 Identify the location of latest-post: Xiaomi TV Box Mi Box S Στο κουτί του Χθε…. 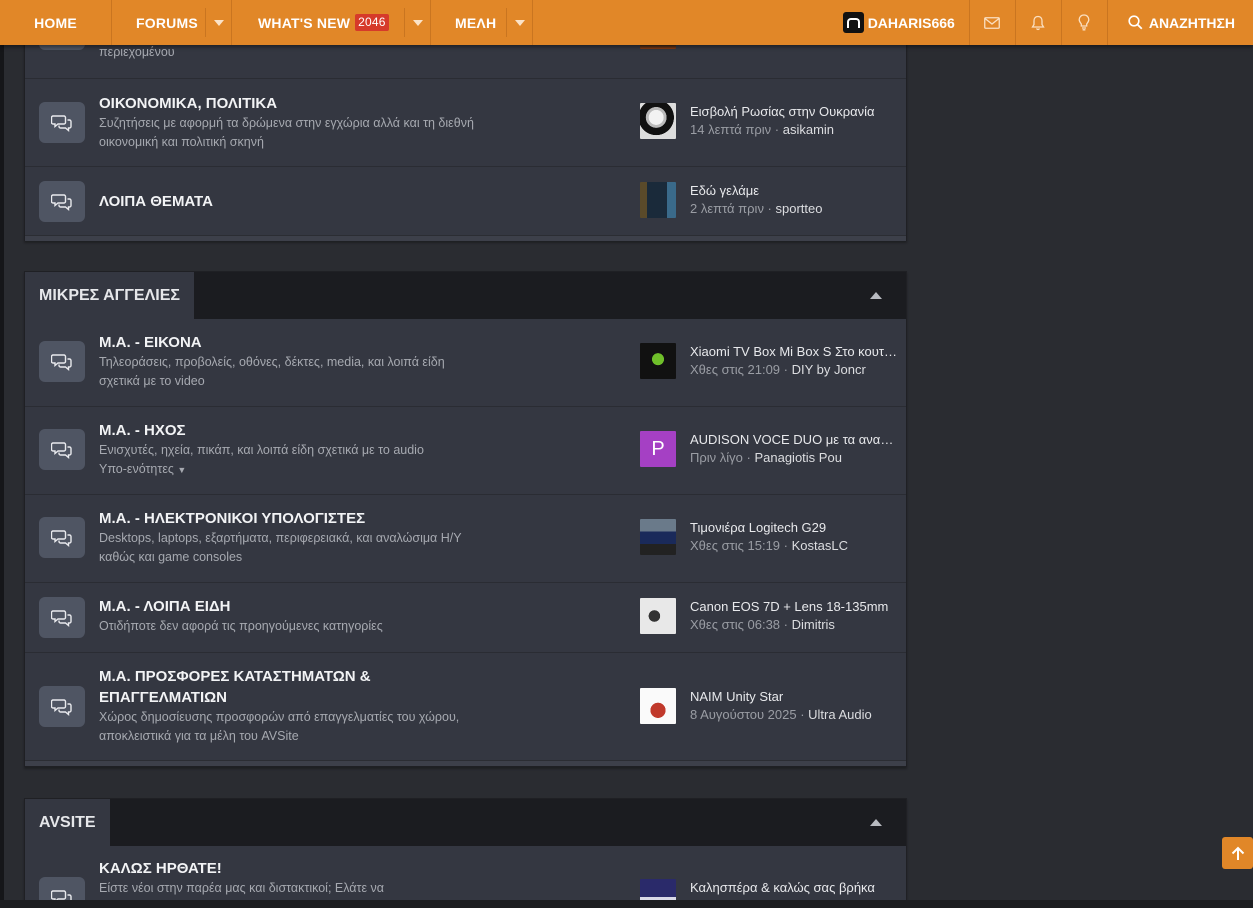
(769, 361).